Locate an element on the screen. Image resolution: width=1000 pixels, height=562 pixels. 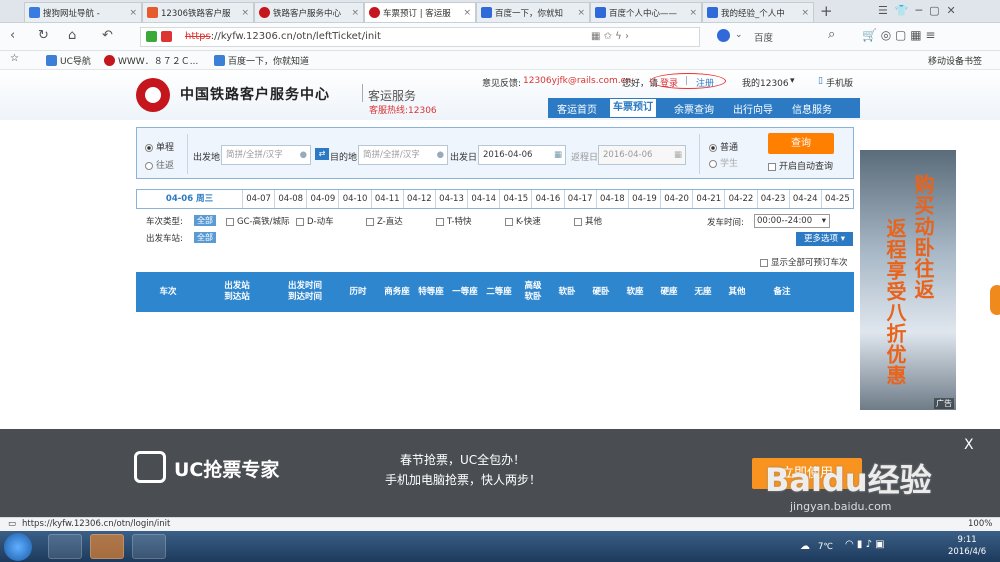
browser-tab-1: 搜狗网址导航 - × is located at coordinates (83, 12).